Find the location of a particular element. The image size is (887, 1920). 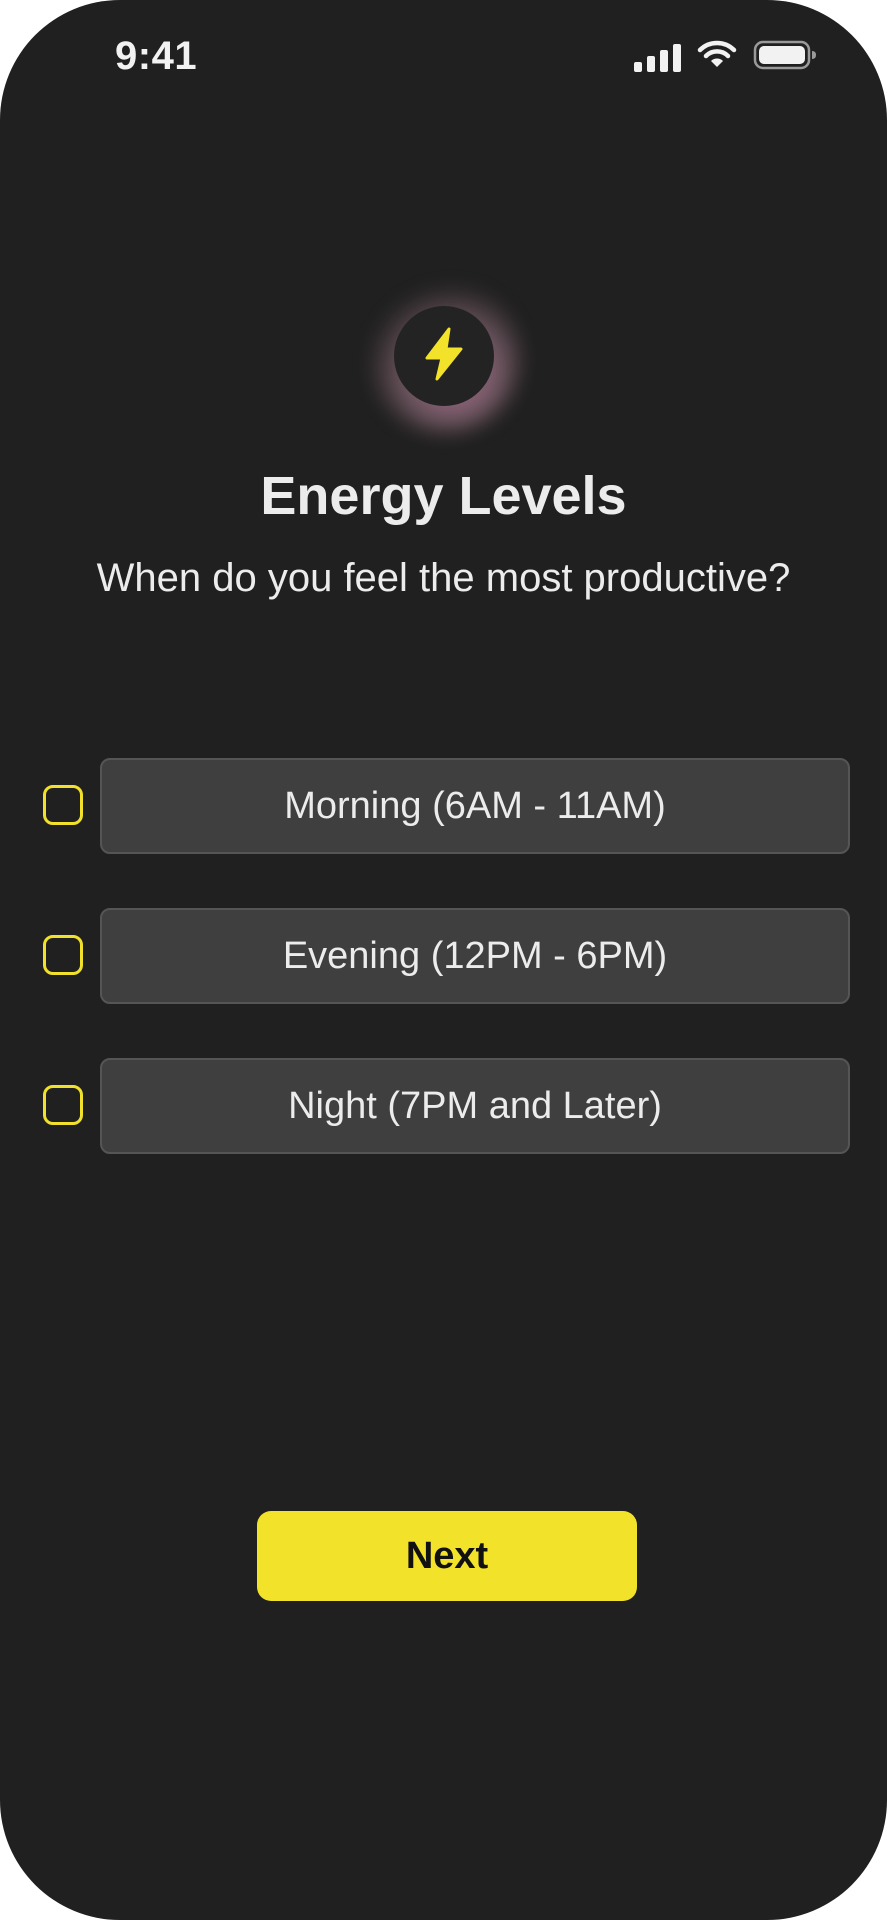

energy-badge is located at coordinates (444, 356).